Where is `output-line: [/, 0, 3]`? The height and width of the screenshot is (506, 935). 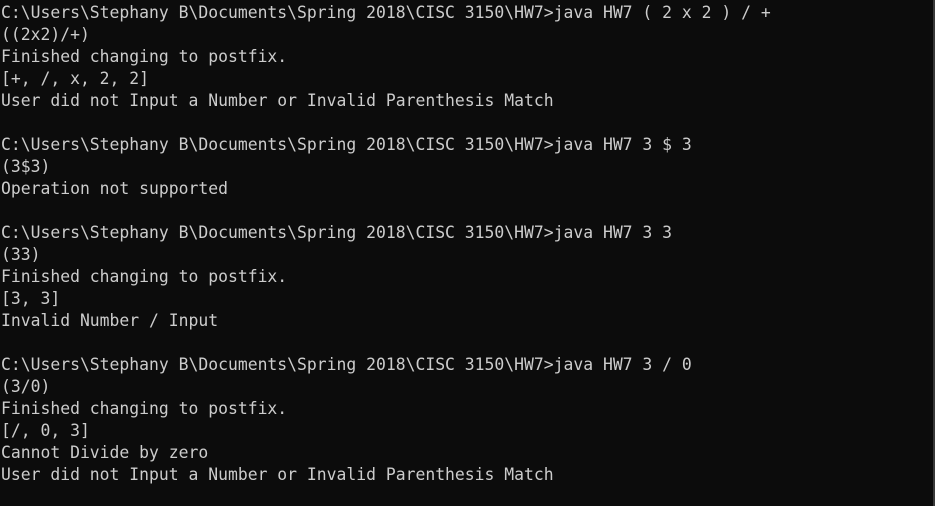 output-line: [/, 0, 3] is located at coordinates (45, 430).